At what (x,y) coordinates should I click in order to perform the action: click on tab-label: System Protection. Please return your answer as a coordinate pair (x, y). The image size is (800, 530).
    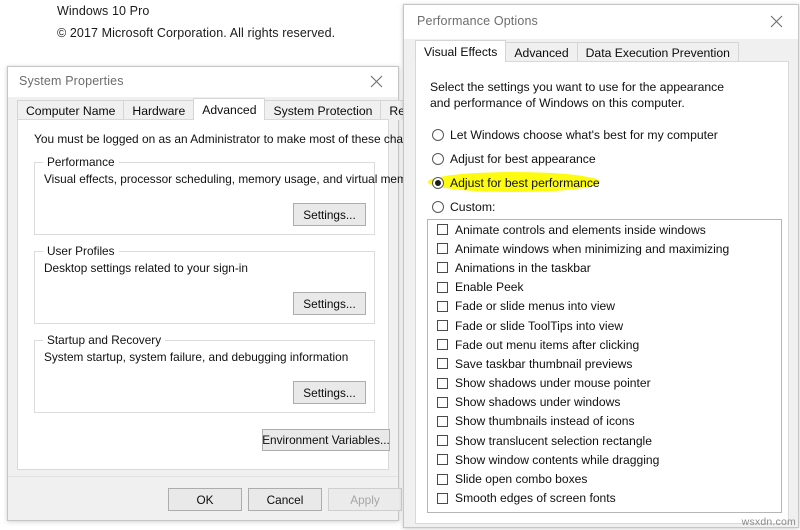
    Looking at the image, I should click on (323, 110).